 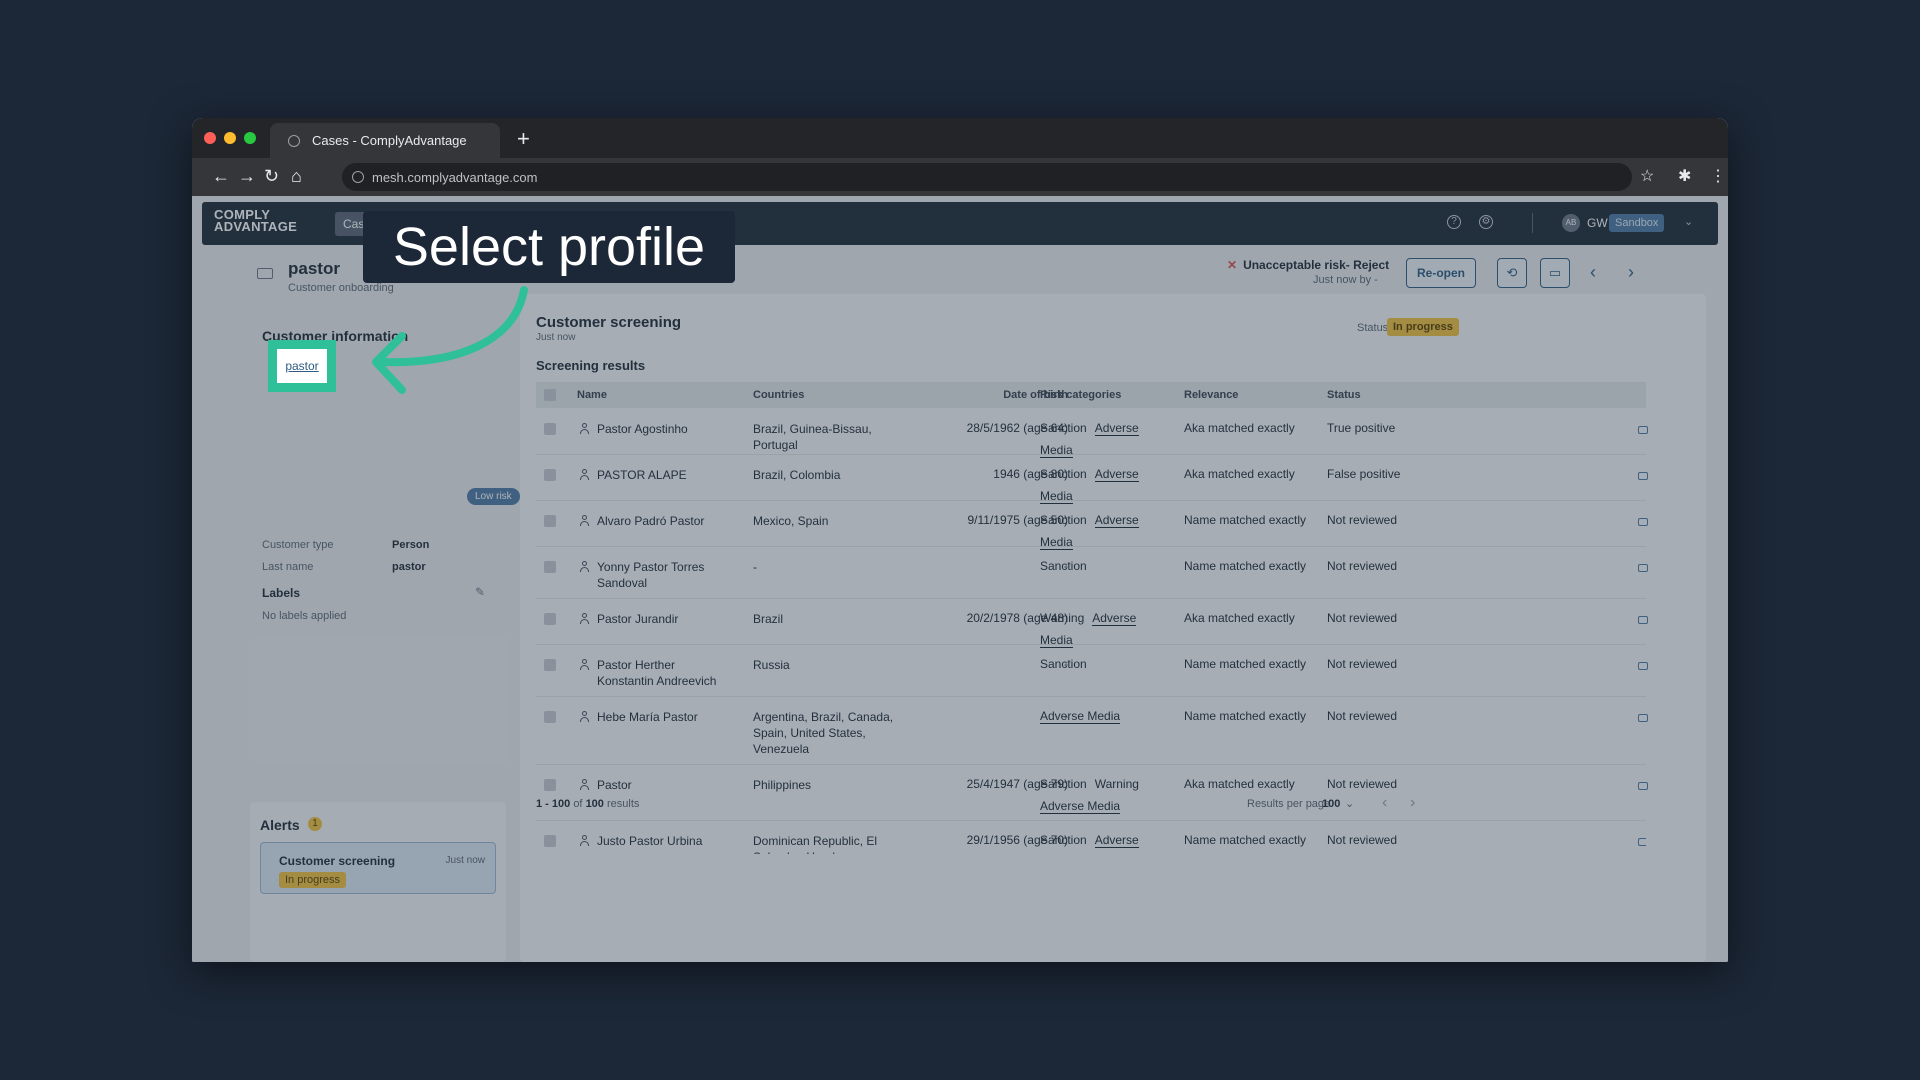 I want to click on pointer-arrow-icon, so click(x=450, y=340).